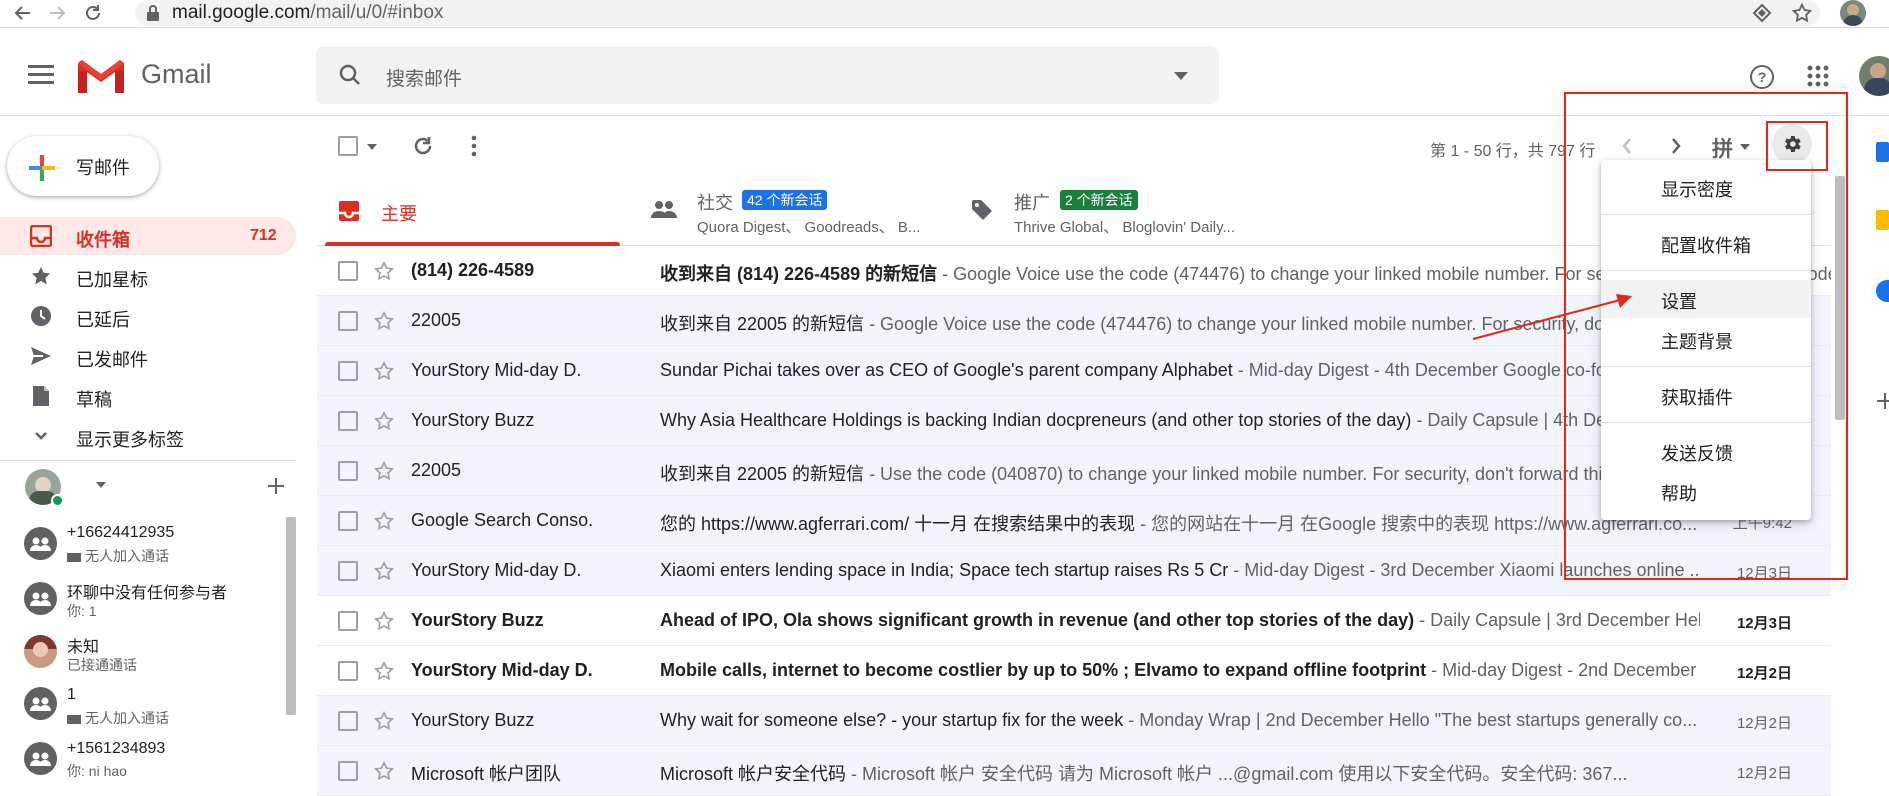  I want to click on people-icon, so click(664, 210).